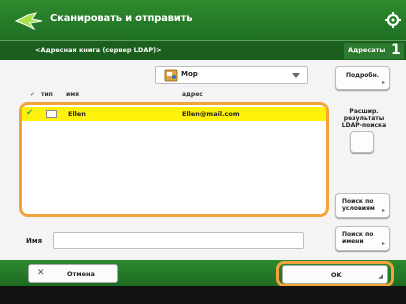 The width and height of the screenshot is (406, 304). I want to click on cancel-button: ✕ Отмена, so click(73, 273).